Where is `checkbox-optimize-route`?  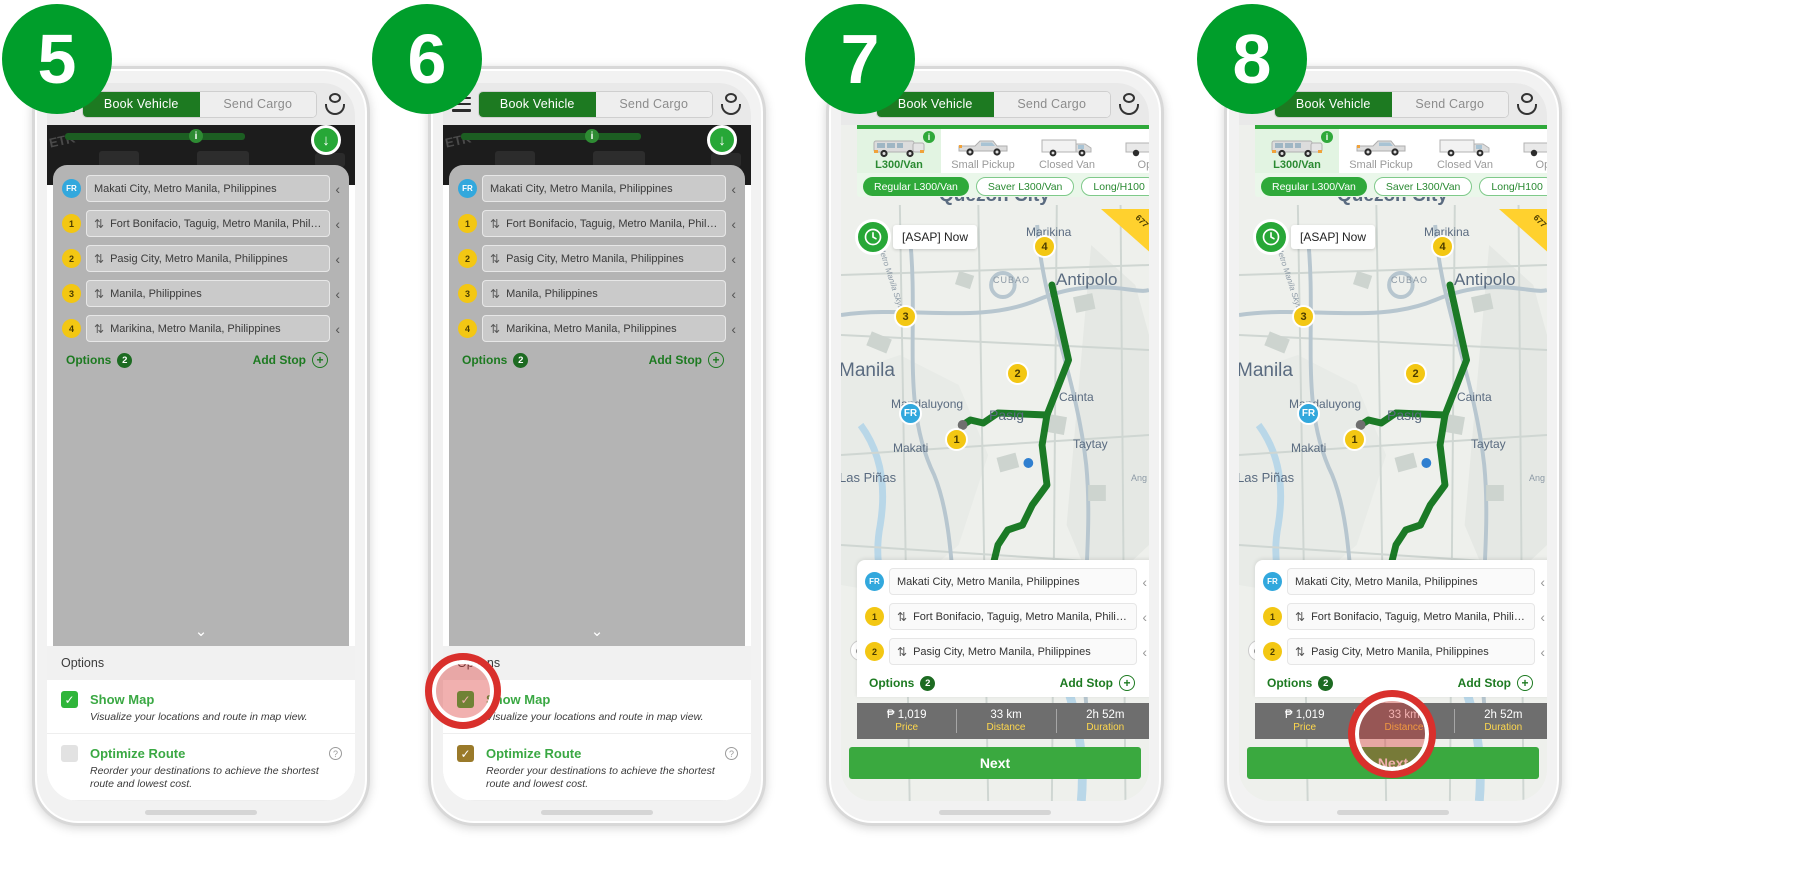 checkbox-optimize-route is located at coordinates (69, 754).